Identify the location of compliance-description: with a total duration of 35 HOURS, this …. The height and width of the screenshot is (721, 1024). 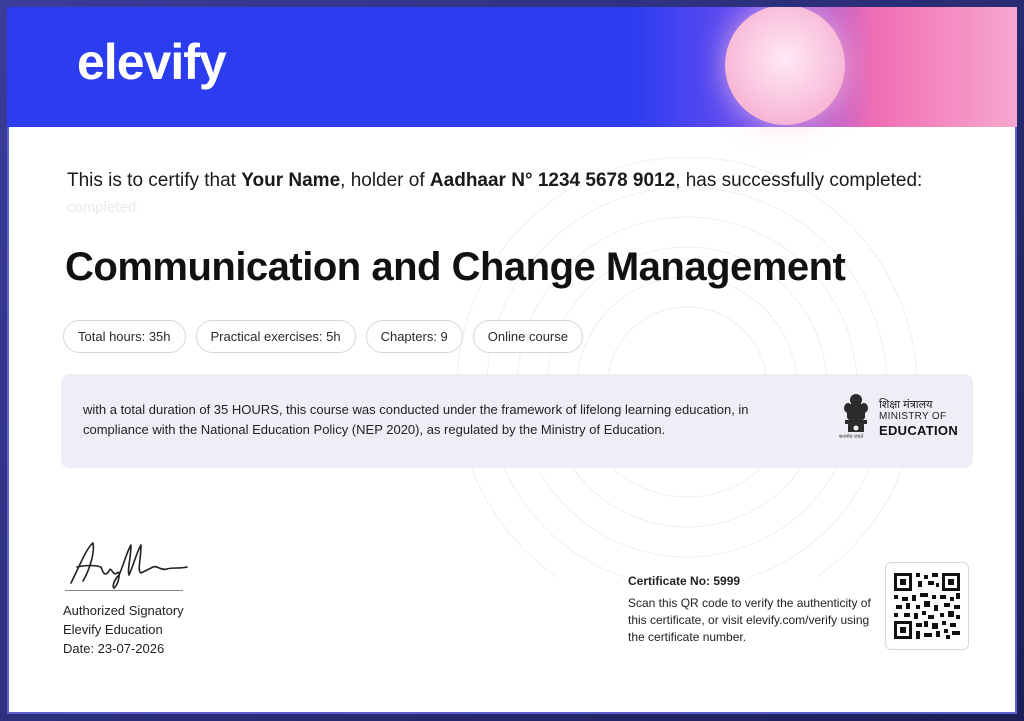
(416, 419).